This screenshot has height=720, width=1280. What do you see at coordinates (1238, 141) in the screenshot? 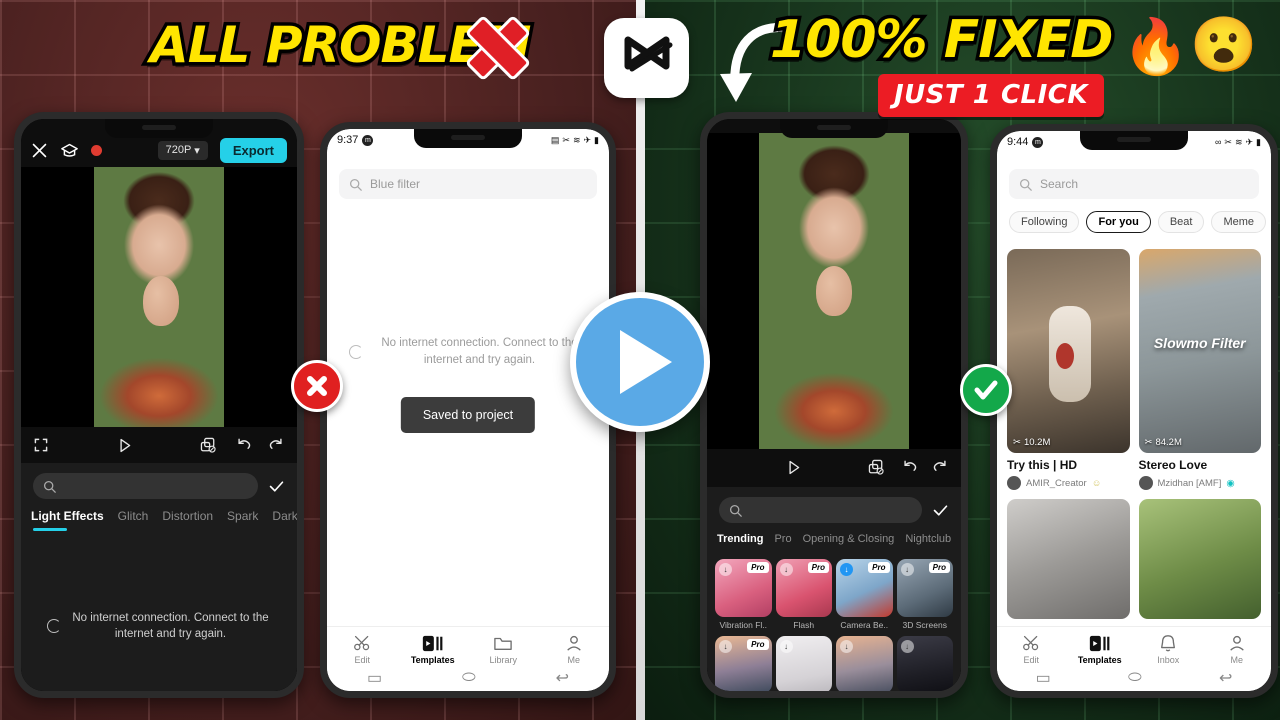
I see `wifi-icon: ≋` at bounding box center [1238, 141].